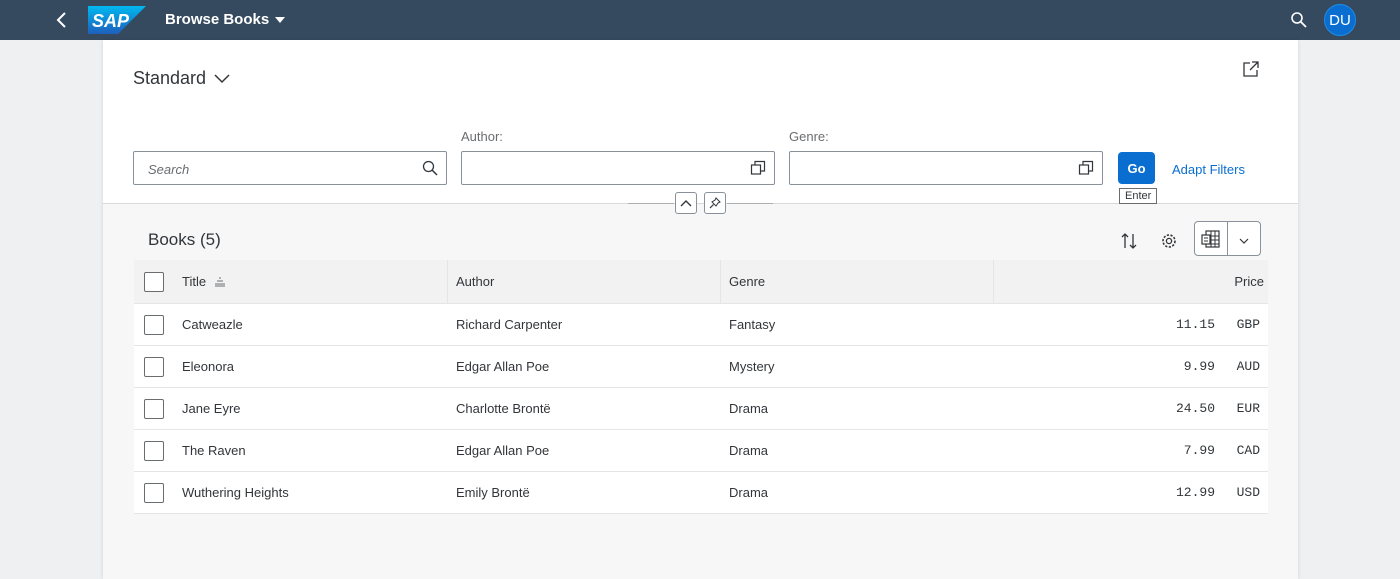  What do you see at coordinates (482, 136) in the screenshot?
I see `author-filter-label: Author:` at bounding box center [482, 136].